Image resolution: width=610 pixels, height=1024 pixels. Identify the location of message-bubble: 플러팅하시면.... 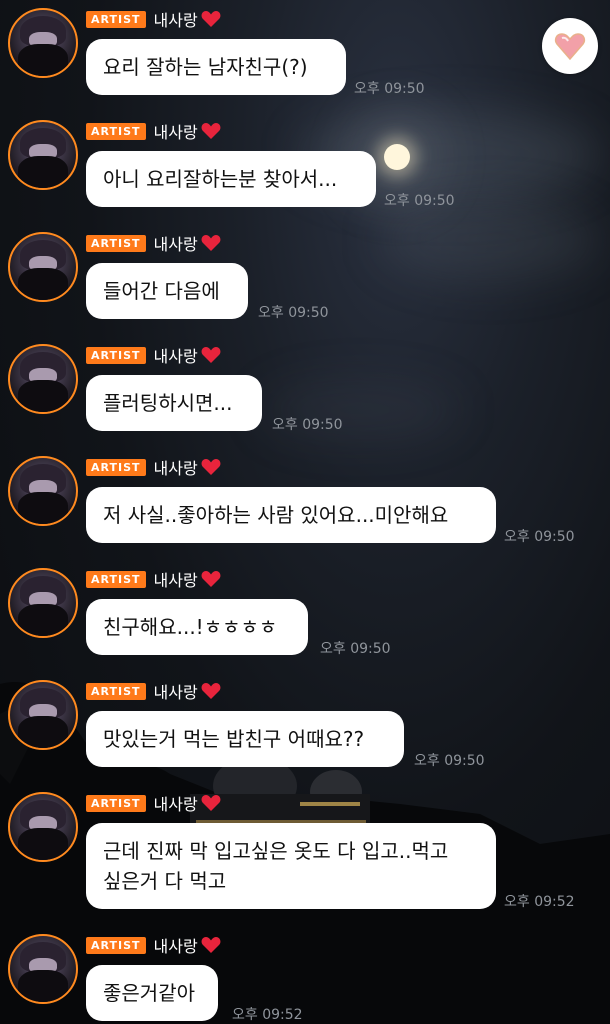
(174, 403).